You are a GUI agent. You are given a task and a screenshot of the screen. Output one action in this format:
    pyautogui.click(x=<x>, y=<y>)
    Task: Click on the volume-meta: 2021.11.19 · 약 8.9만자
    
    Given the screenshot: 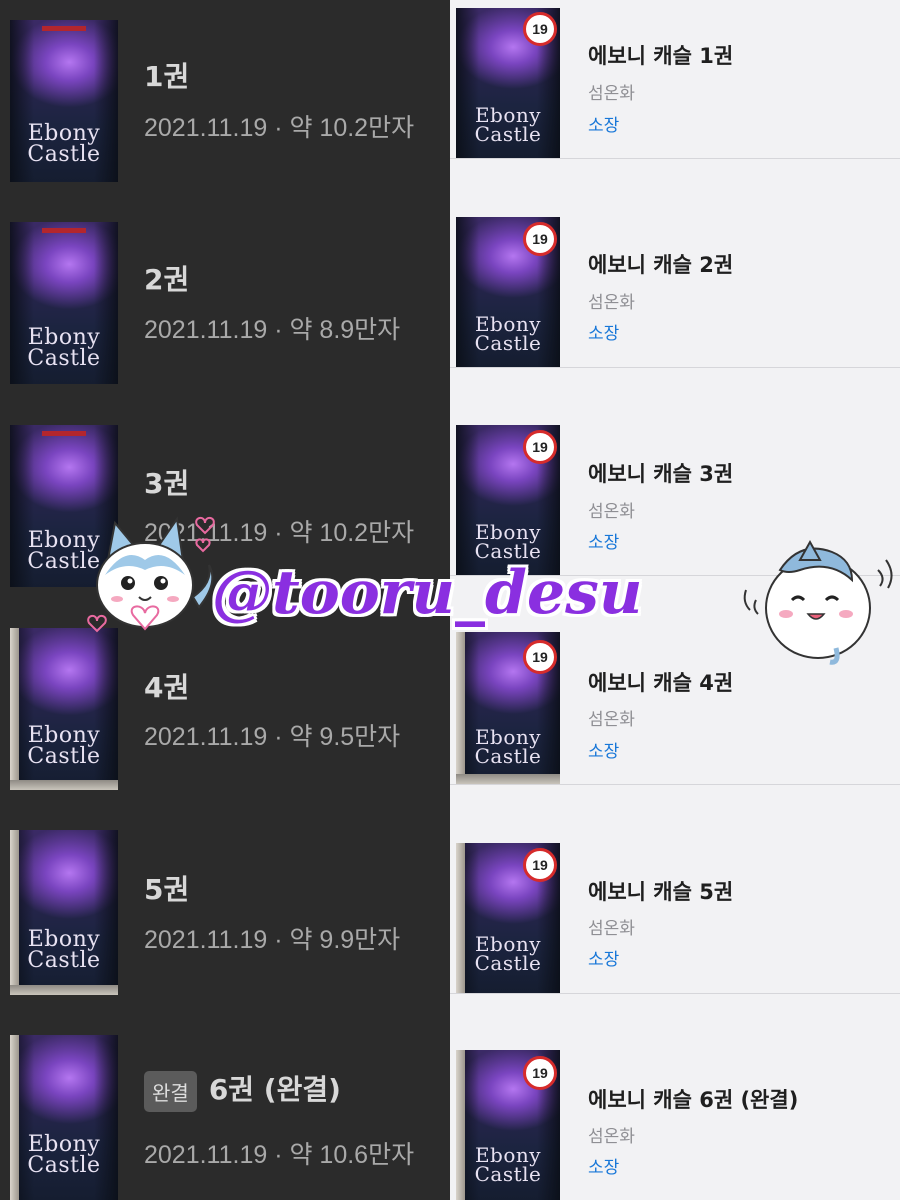 What is the action you would take?
    pyautogui.click(x=272, y=330)
    